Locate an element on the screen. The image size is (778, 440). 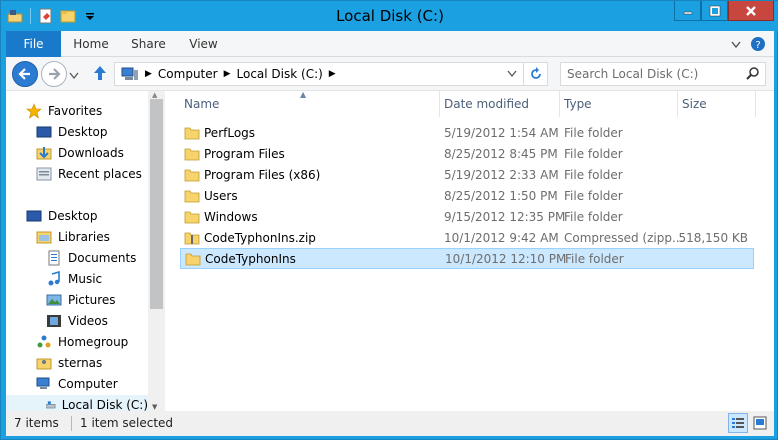
nav-item-local-disk: Local Disk (C:) is located at coordinates (77, 403).